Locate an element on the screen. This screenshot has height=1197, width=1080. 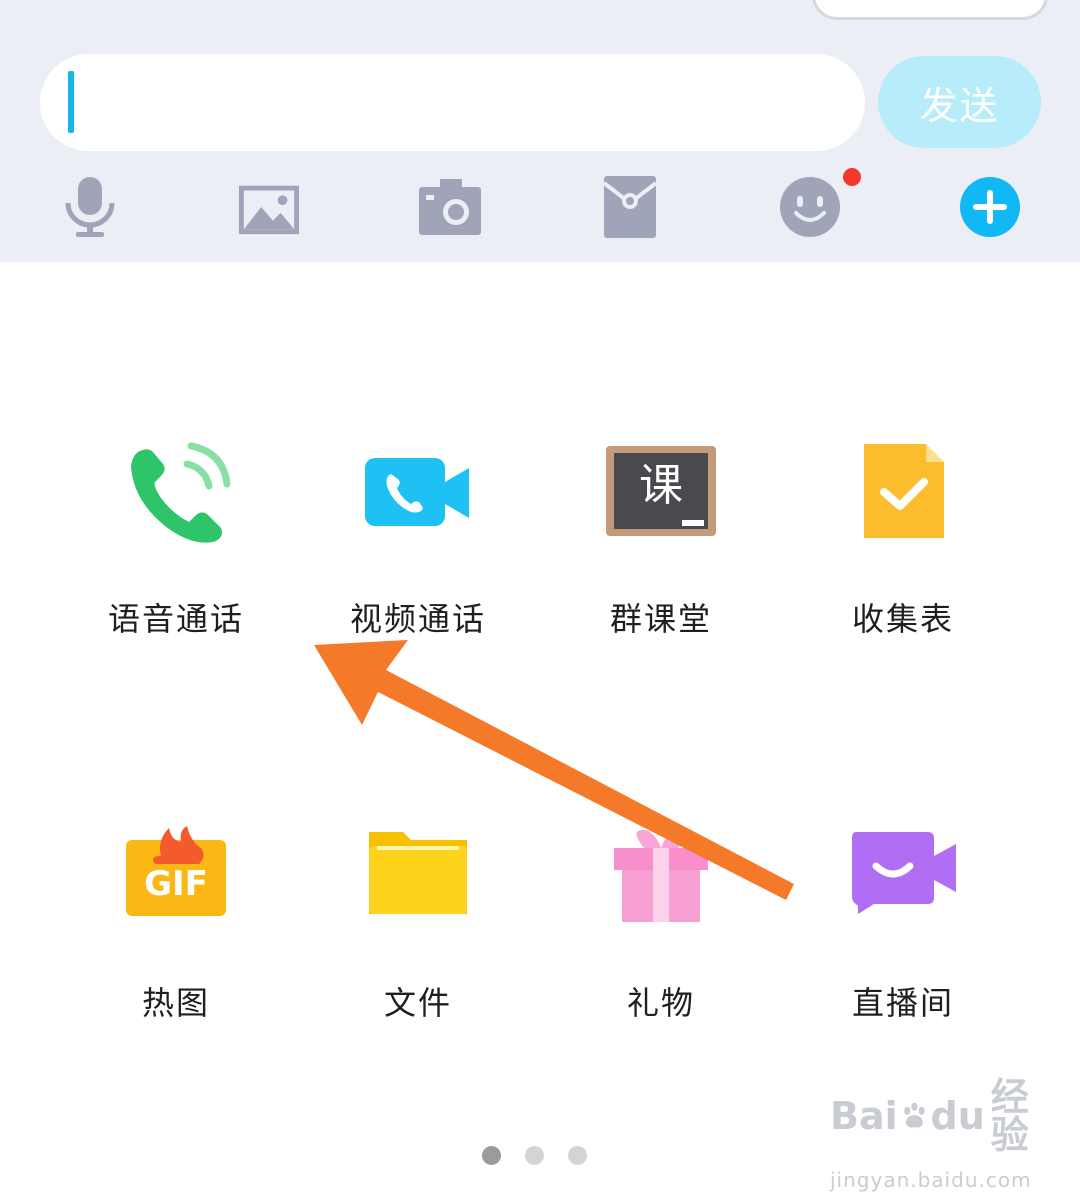
app-label: 礼物 is located at coordinates (660, 1003).